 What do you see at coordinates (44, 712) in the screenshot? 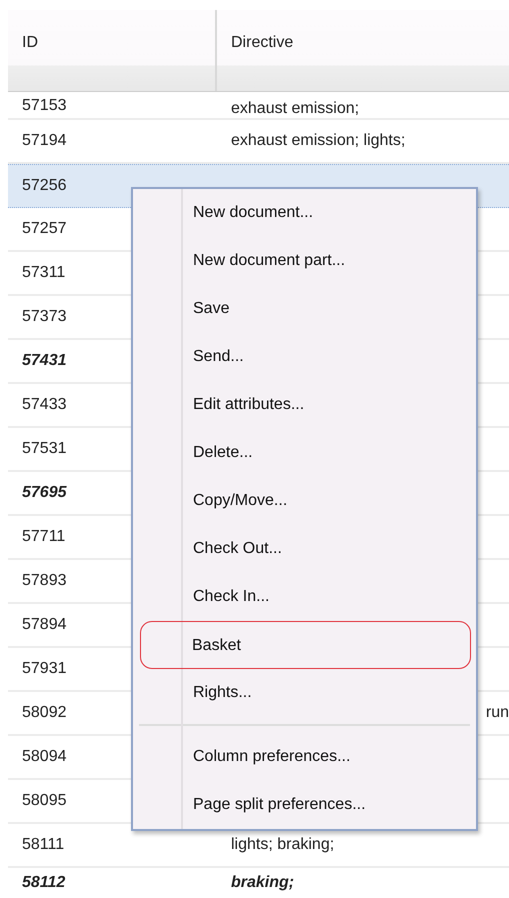
I see `table-cell: 58092` at bounding box center [44, 712].